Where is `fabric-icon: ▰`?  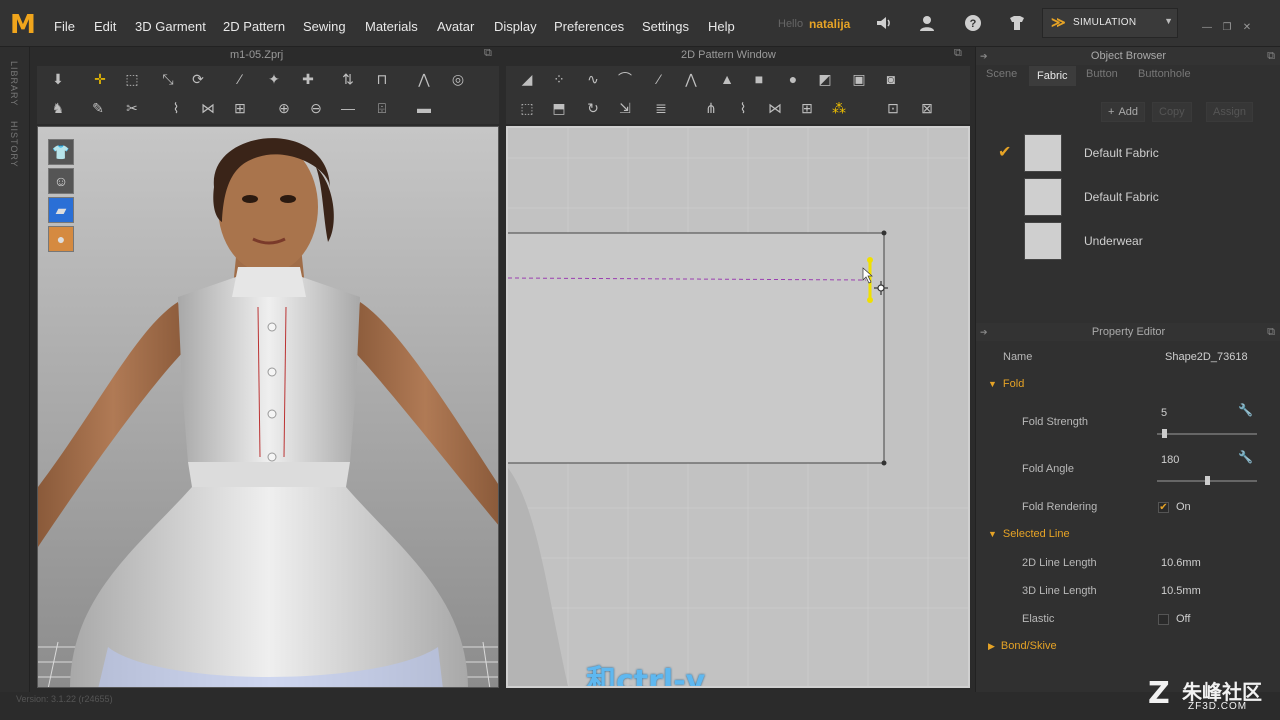
fabric-icon: ▰ is located at coordinates (61, 210).